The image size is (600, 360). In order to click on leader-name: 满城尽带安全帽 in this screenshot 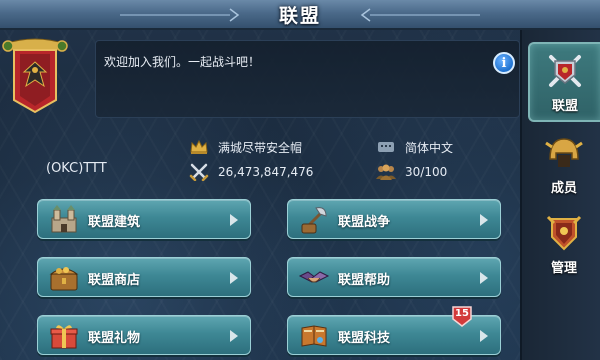, I will do `click(260, 147)`.